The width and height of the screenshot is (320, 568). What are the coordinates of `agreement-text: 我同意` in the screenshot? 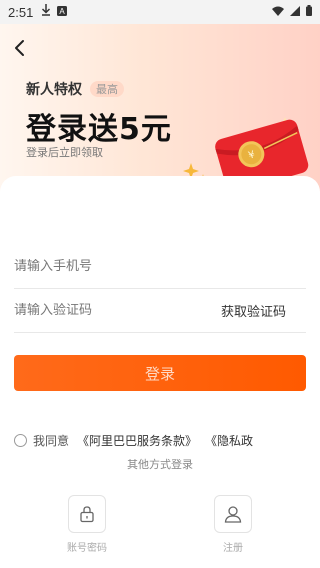 It's located at (51, 440).